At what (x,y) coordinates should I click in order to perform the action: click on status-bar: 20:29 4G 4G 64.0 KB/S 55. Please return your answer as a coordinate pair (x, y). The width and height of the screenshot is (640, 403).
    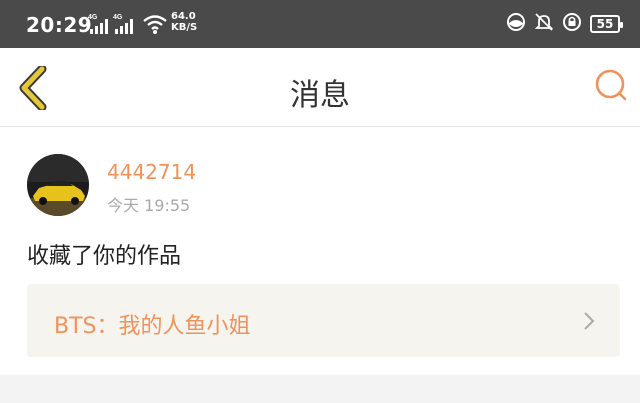
    Looking at the image, I should click on (320, 24).